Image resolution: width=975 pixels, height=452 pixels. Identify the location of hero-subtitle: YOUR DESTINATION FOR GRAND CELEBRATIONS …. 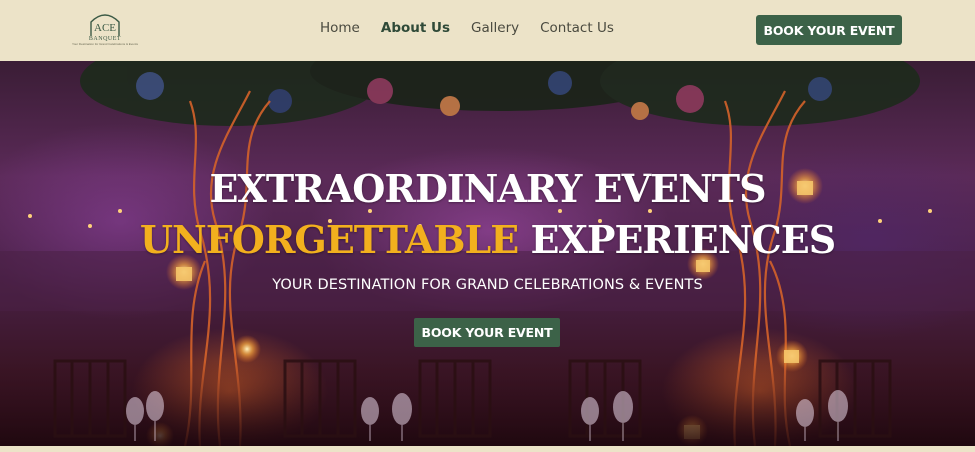
(487, 285).